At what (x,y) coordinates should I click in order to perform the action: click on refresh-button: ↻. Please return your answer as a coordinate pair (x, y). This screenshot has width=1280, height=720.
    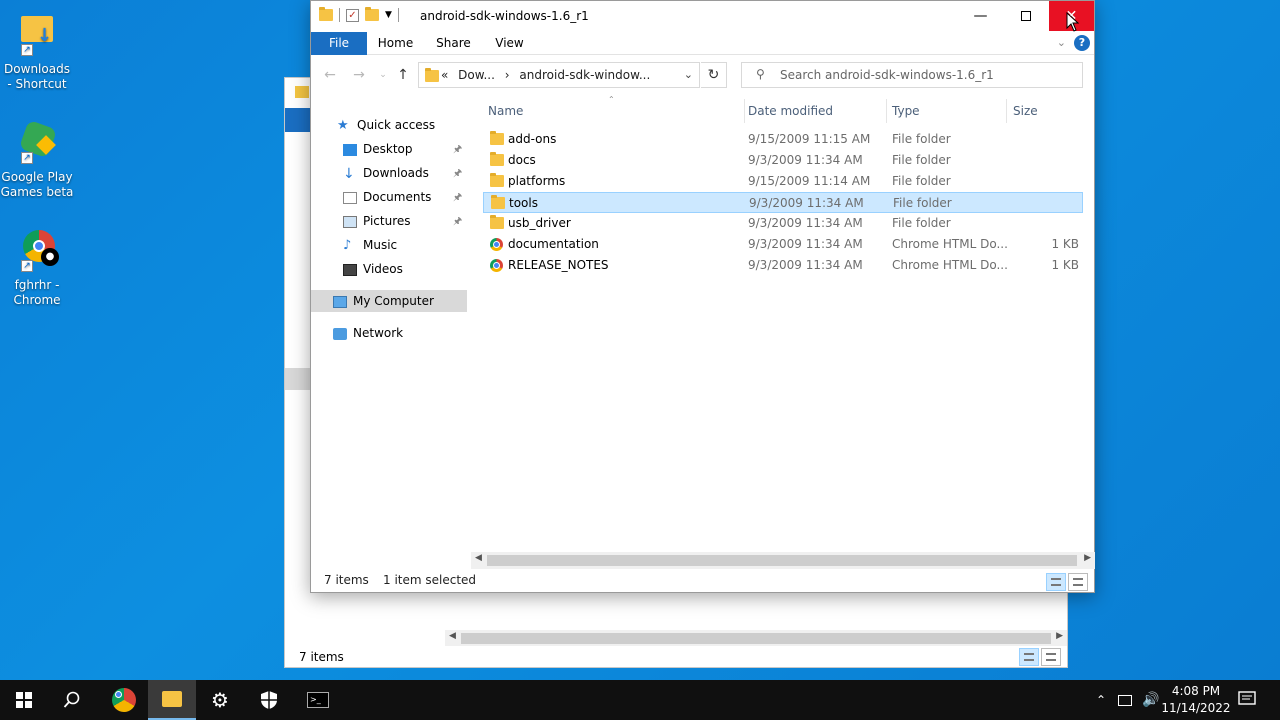
    Looking at the image, I should click on (714, 75).